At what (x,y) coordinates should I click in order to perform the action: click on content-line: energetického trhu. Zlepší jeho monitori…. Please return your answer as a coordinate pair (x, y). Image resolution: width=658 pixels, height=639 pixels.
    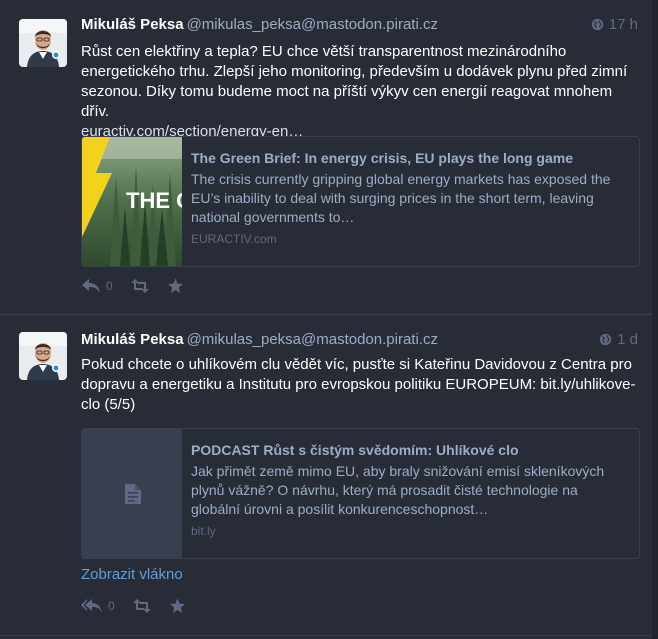
    Looking at the image, I should click on (354, 71).